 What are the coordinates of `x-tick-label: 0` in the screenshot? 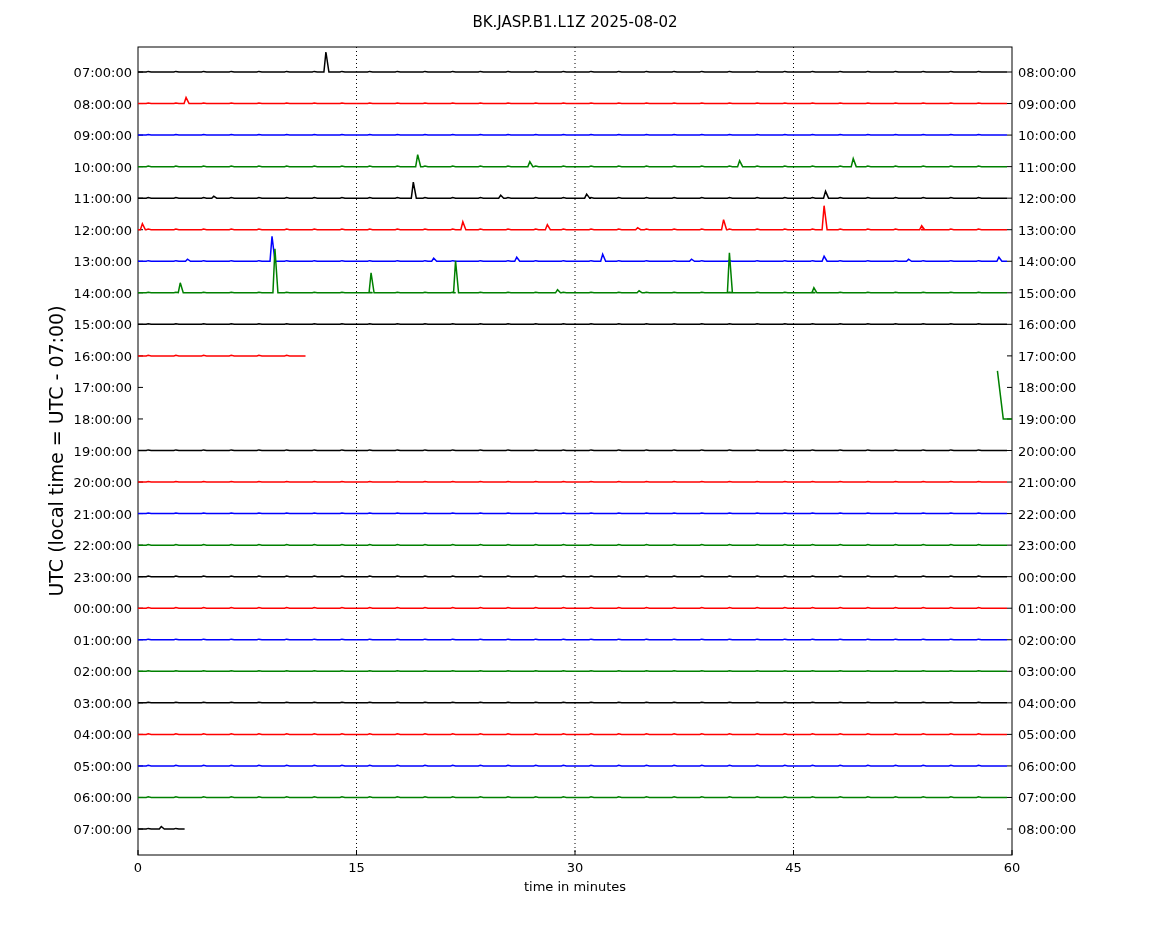 It's located at (138, 867).